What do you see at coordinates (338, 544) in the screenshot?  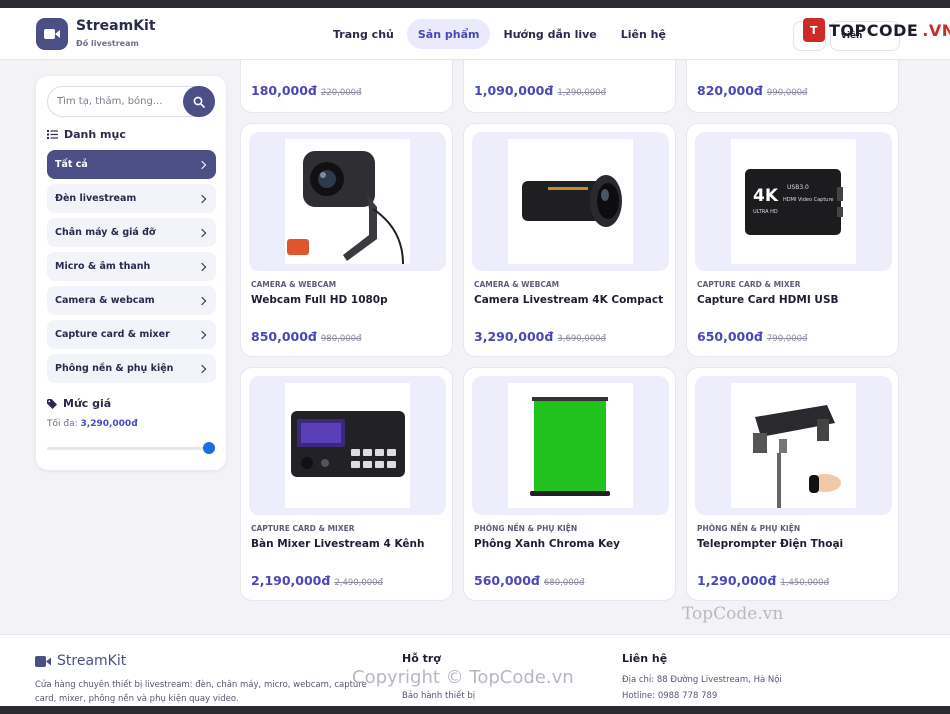 I see `product-name: Bàn Mixer Livestream 4 Kênh` at bounding box center [338, 544].